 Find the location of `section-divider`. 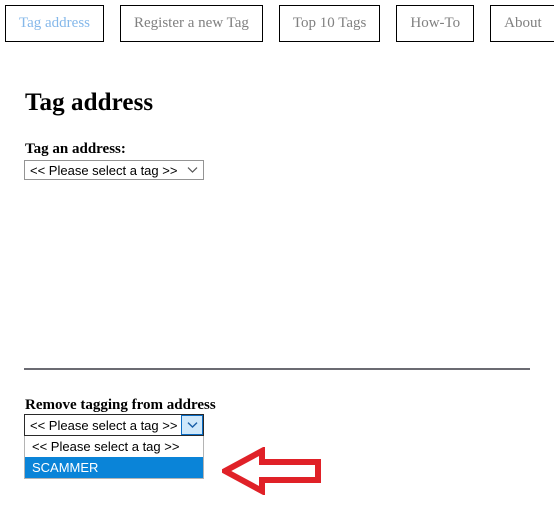

section-divider is located at coordinates (277, 369).